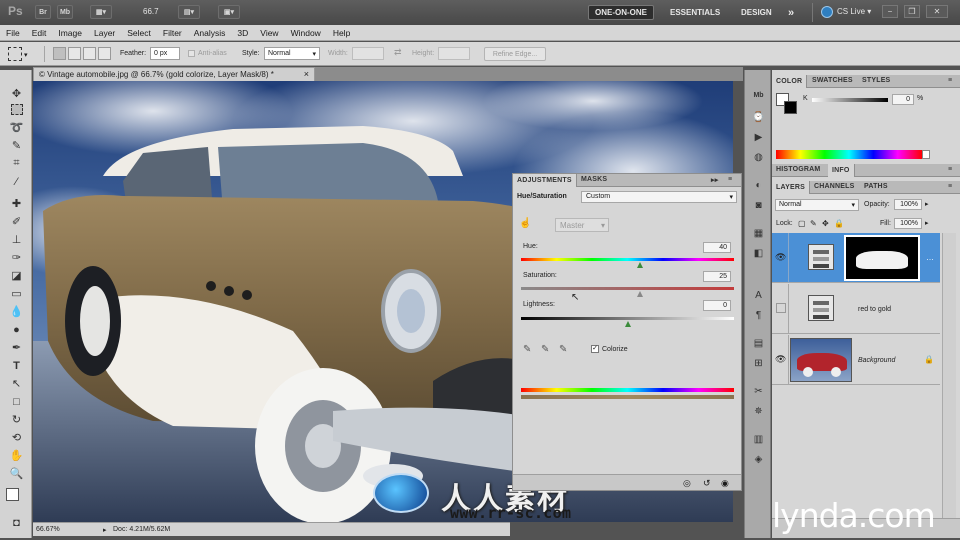 This screenshot has width=960, height=540. I want to click on navigator-icon: ◈, so click(758, 459).